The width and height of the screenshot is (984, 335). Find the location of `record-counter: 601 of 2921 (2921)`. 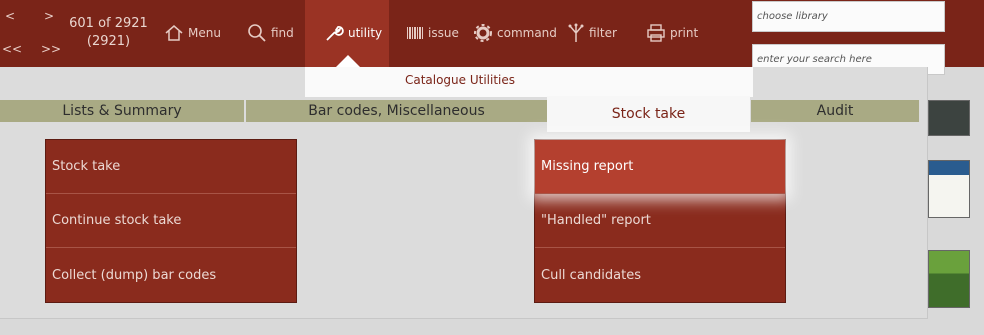

record-counter: 601 of 2921 (2921) is located at coordinates (108, 33).